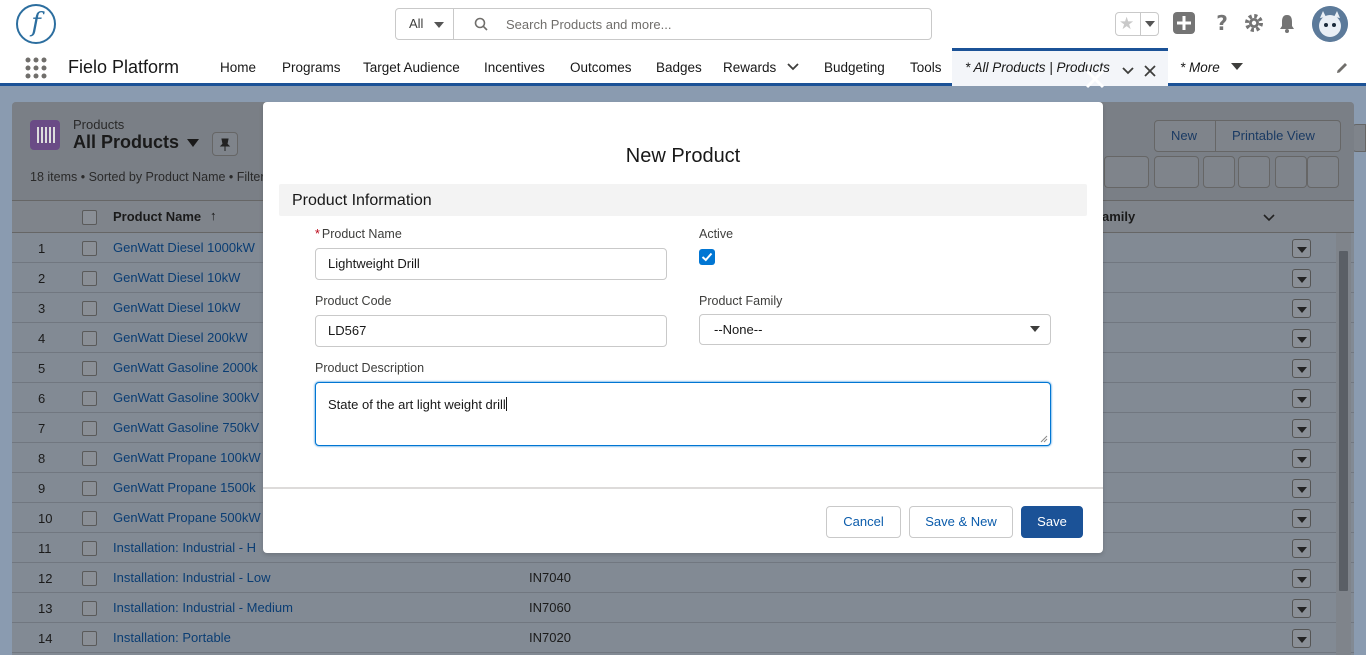  What do you see at coordinates (926, 67) in the screenshot?
I see `nav-item-tools: Tools` at bounding box center [926, 67].